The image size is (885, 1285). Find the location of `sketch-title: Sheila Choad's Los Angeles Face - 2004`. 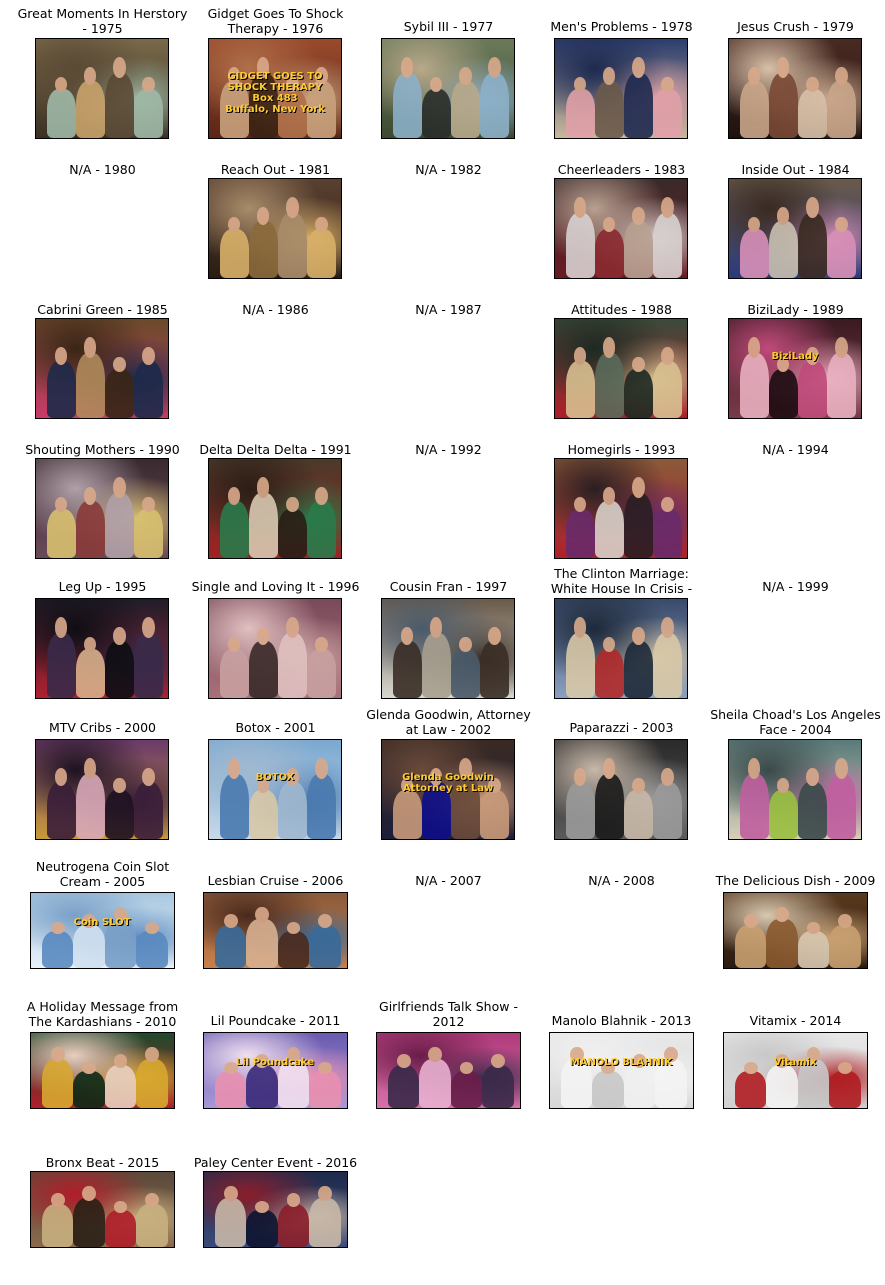

sketch-title: Sheila Choad's Los Angeles Face - 2004 is located at coordinates (795, 722).